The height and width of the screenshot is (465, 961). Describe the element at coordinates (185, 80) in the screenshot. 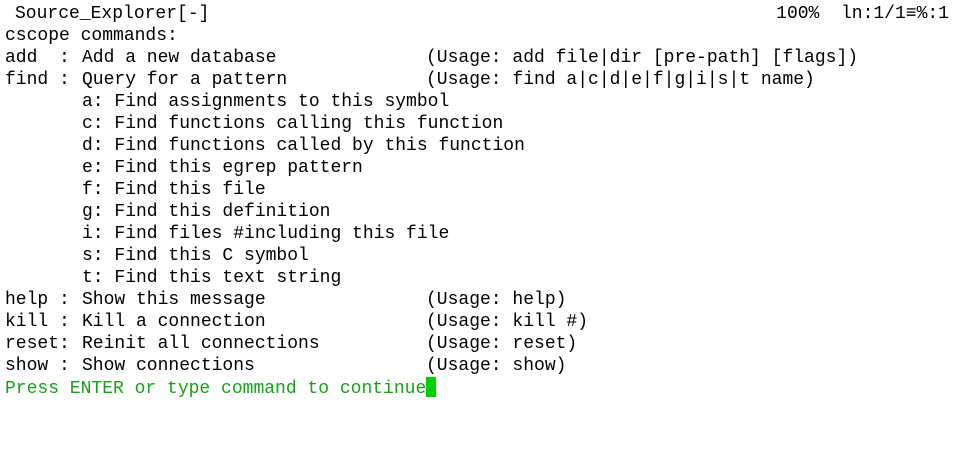

I see `command-description: Query for a pattern` at that location.